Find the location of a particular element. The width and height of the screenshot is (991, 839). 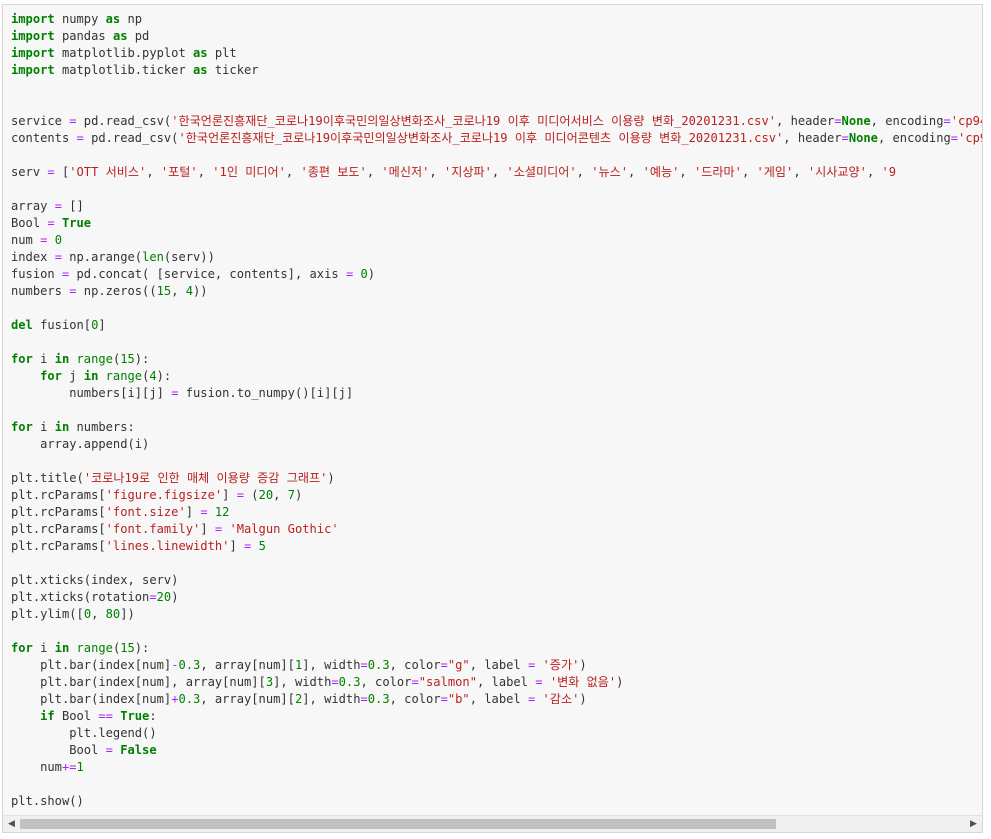

code-line: del fusion[0] is located at coordinates (496, 325).